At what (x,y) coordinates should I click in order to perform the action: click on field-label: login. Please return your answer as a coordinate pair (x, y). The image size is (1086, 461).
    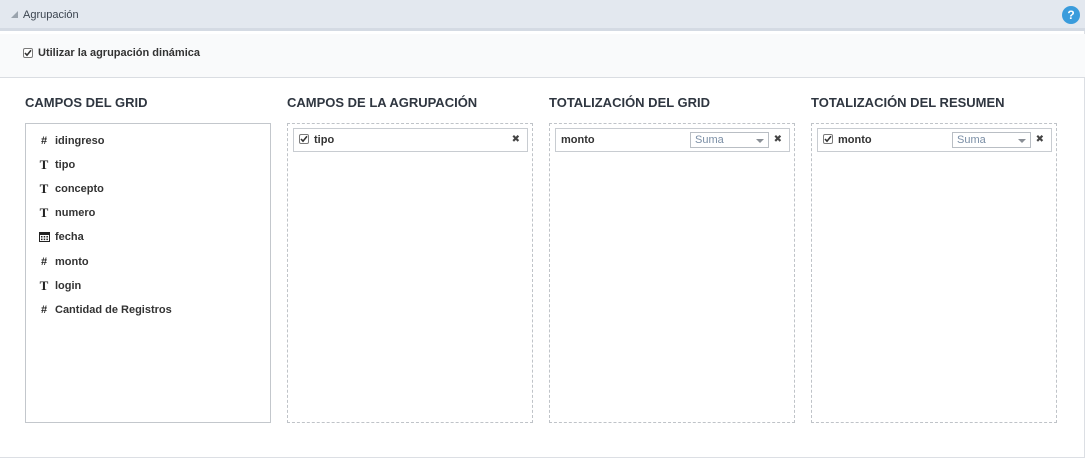
    Looking at the image, I should click on (68, 286).